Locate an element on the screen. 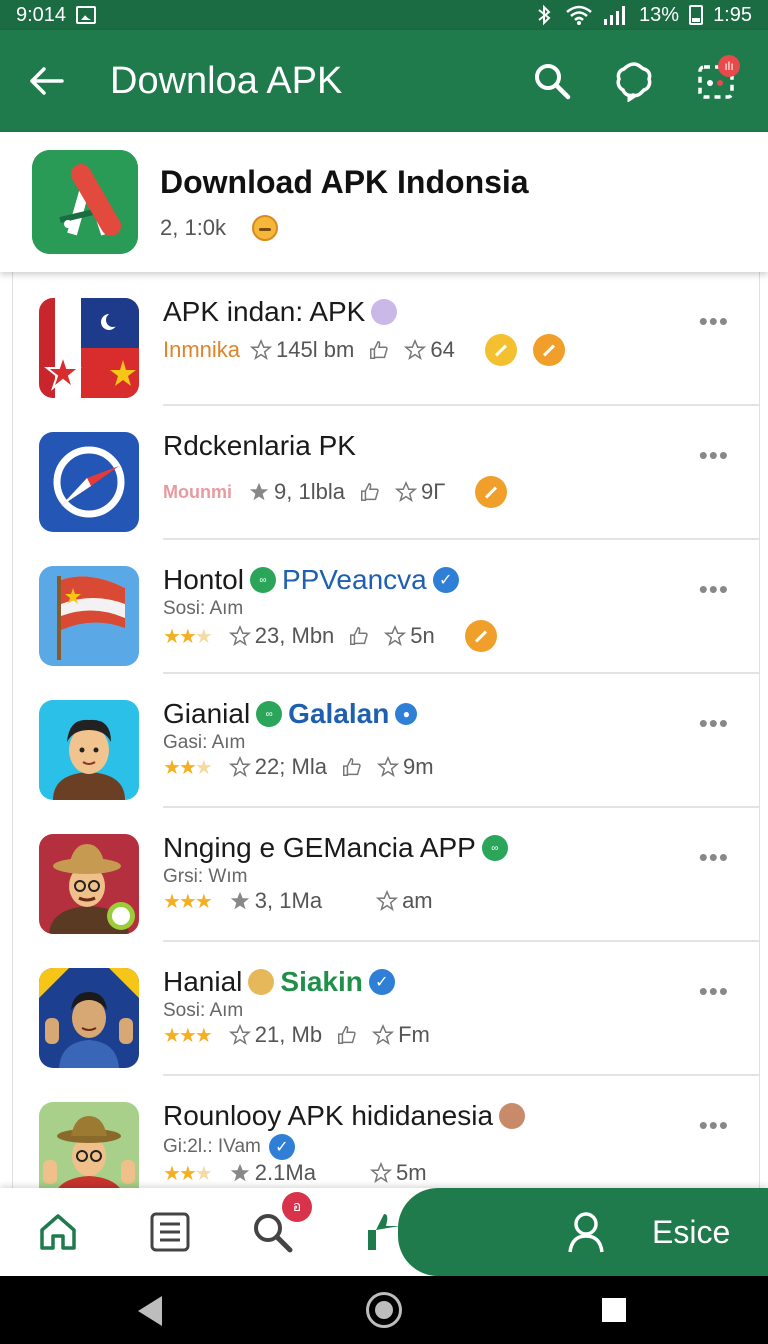 Image resolution: width=768 pixels, height=1344 pixels. profile-button: Esice is located at coordinates (583, 1232).